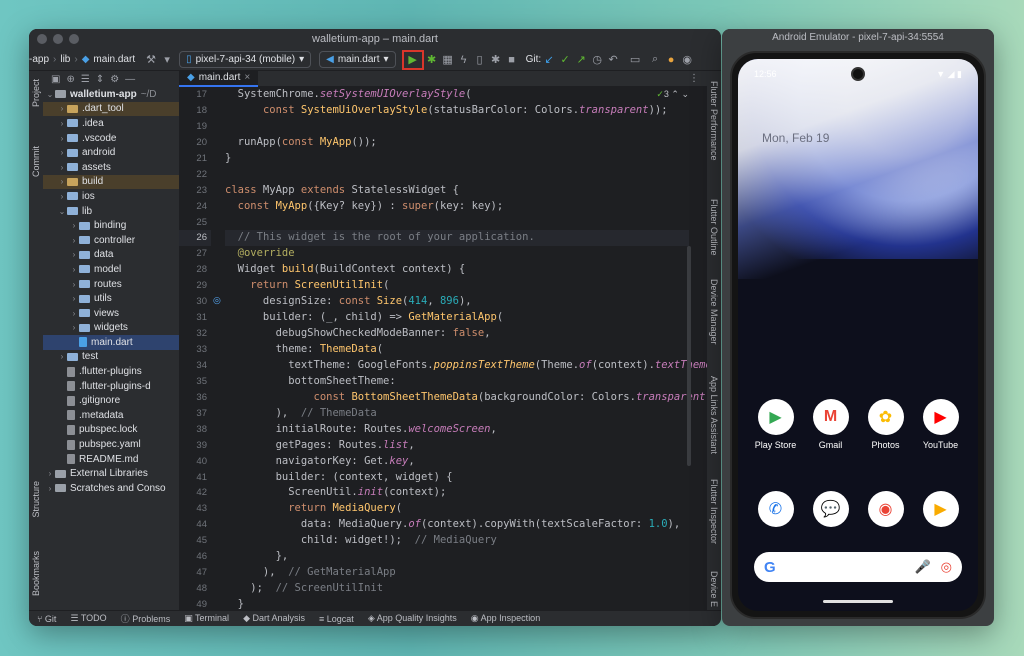  What do you see at coordinates (111, 211) in the screenshot?
I see `tree-item: ⌄ lib` at bounding box center [111, 211].